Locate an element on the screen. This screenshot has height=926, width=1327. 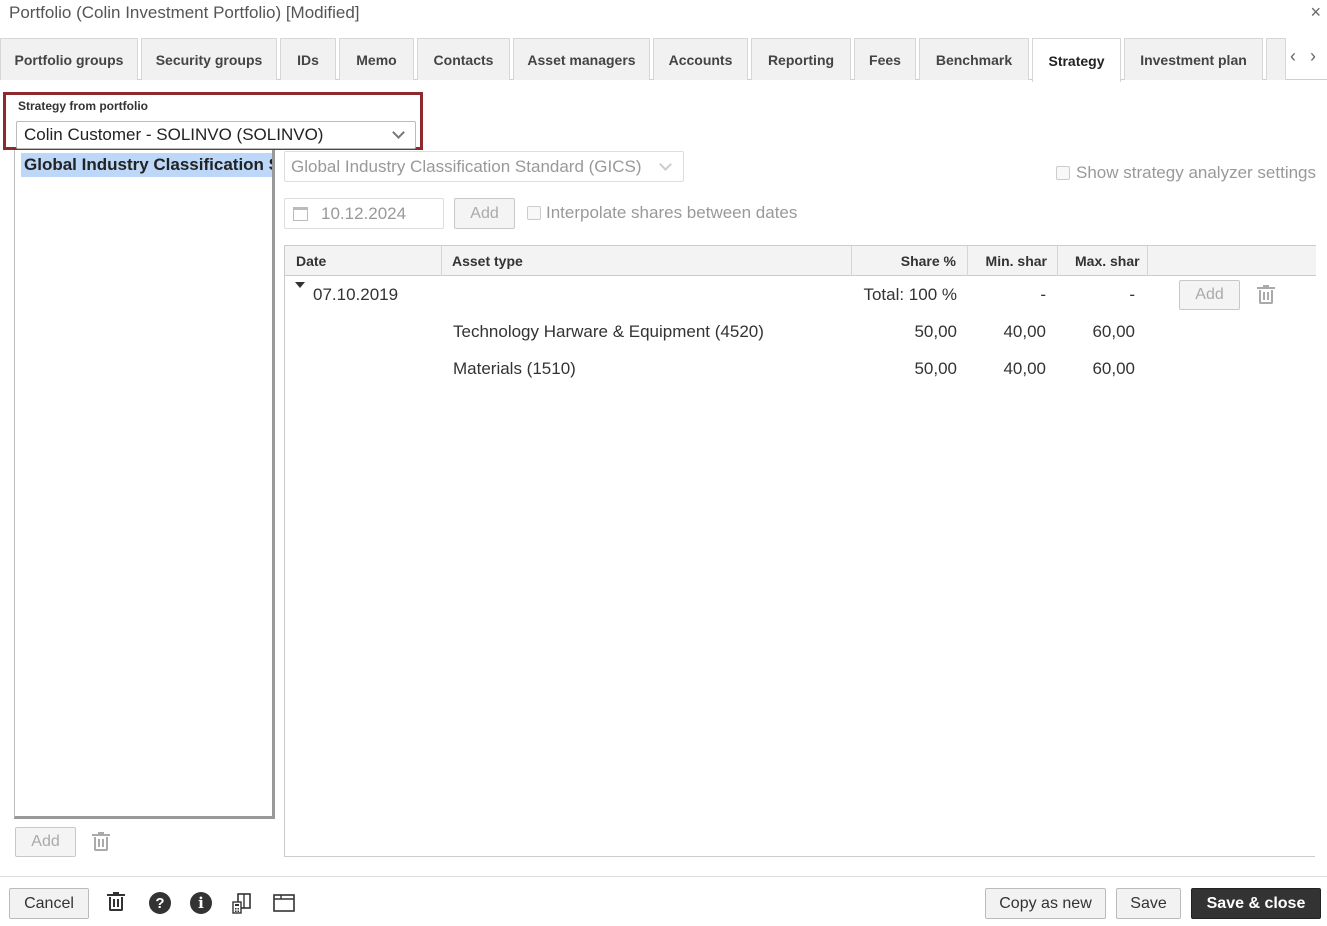
copy-as-new-button: Copy as new is located at coordinates (1045, 903).